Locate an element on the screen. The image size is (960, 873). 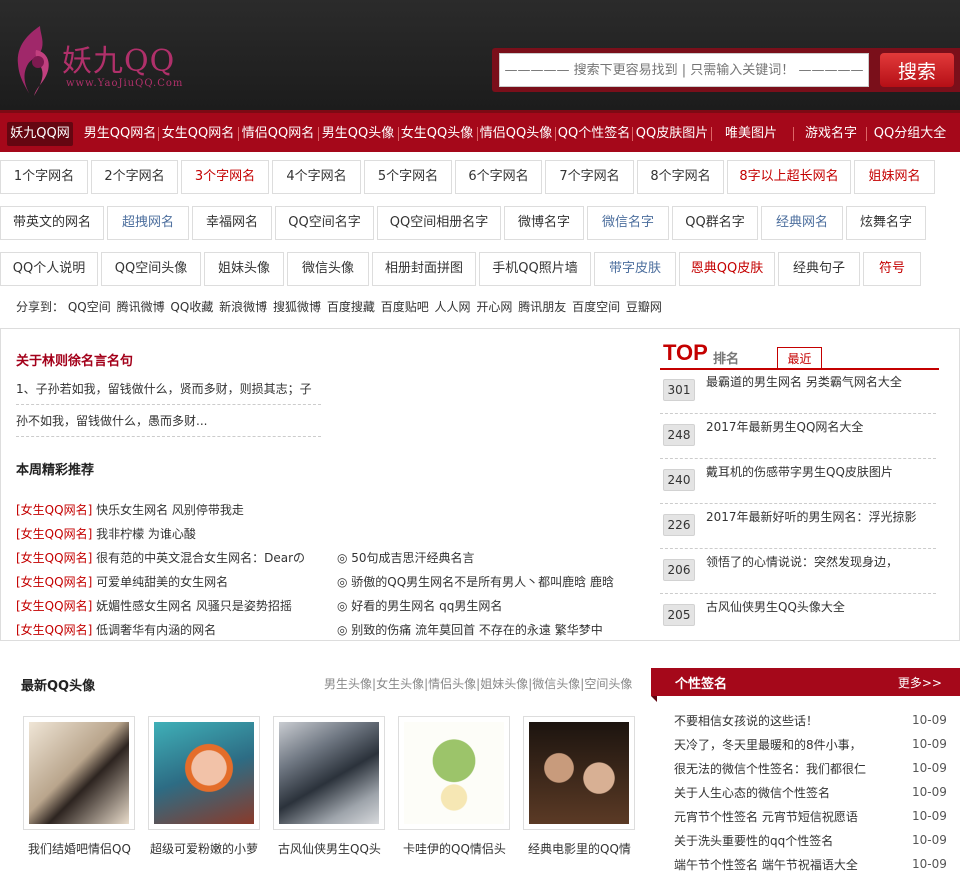
tag-link: QQ空间相册名字 is located at coordinates (439, 223).